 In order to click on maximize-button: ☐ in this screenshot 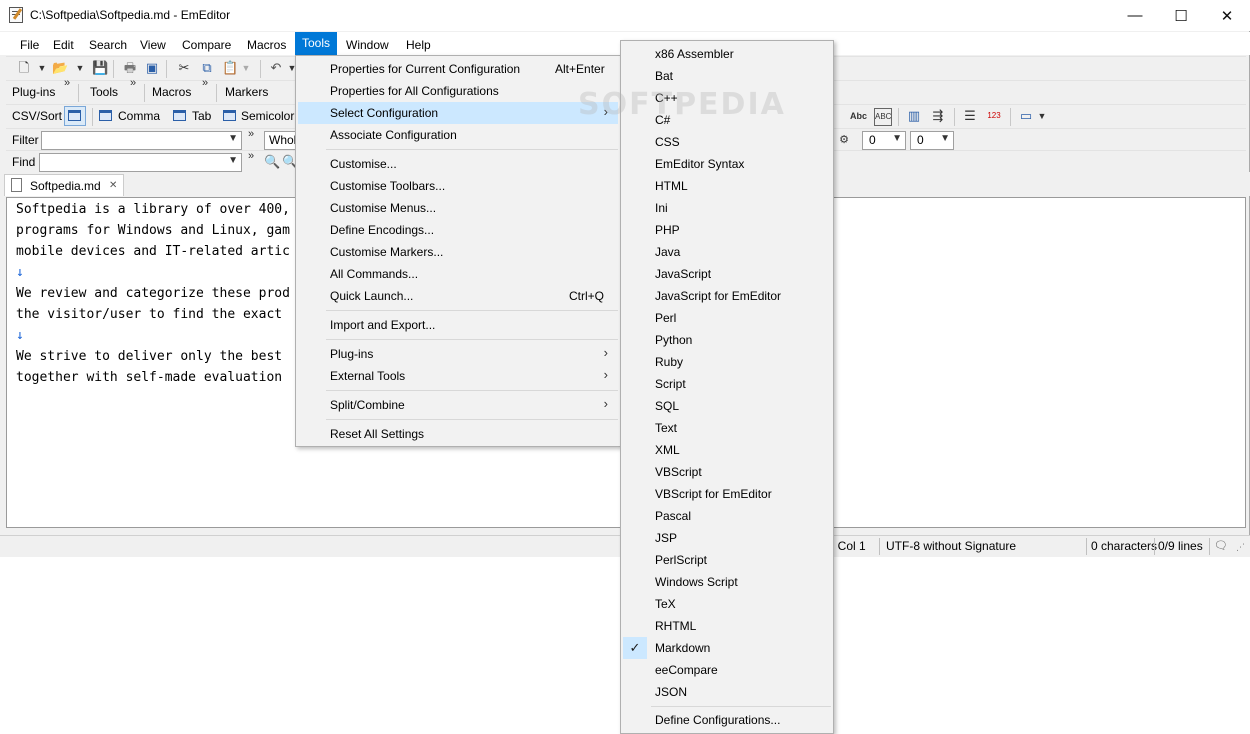, I will do `click(1181, 15)`.